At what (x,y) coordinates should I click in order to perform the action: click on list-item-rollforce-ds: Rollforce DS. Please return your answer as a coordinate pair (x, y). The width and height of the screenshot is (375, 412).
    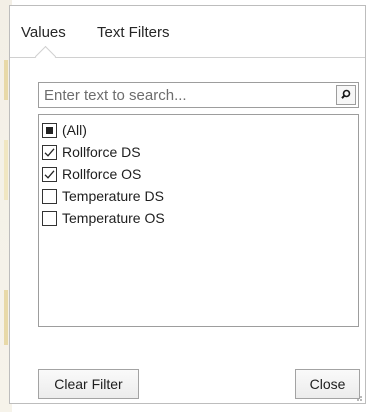
    Looking at the image, I should click on (91, 152).